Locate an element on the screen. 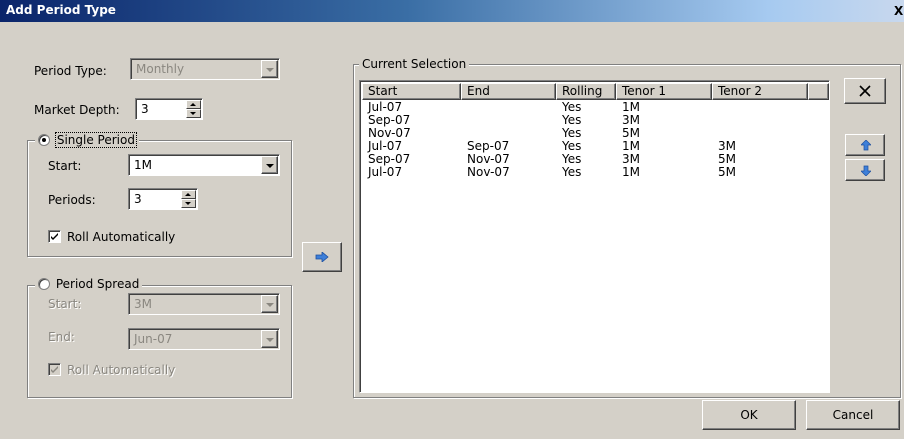 This screenshot has height=439, width=904. arrow-up-icon is located at coordinates (866, 145).